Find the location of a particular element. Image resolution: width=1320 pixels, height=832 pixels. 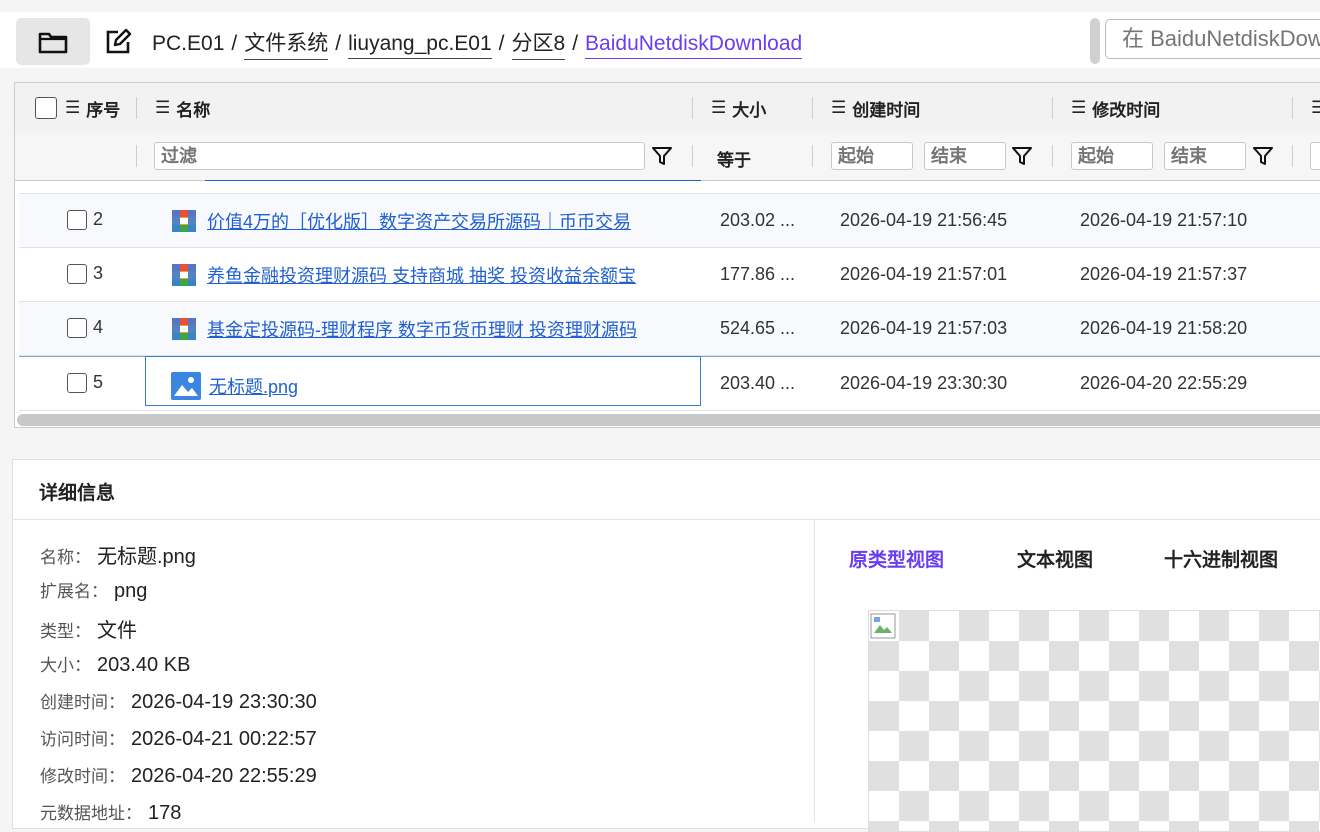

breadcrumb-item-partition: 分区8 is located at coordinates (538, 43).